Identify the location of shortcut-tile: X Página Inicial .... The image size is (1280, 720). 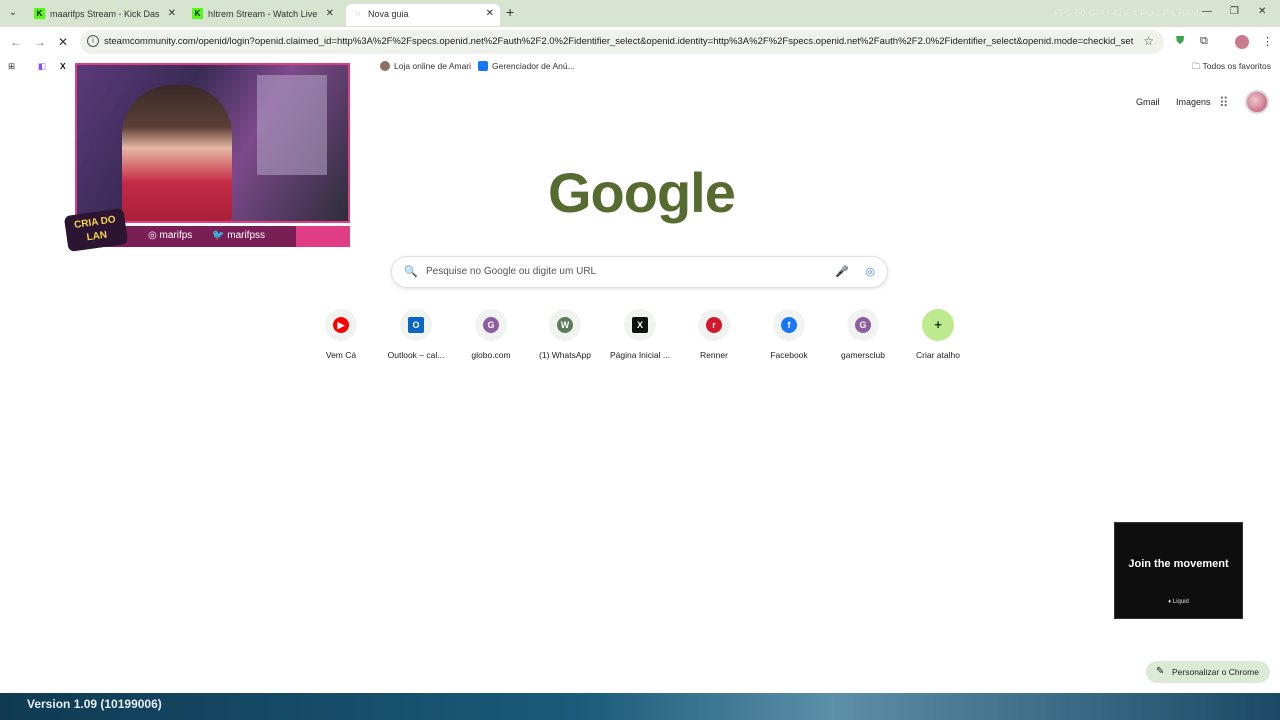
(640, 334).